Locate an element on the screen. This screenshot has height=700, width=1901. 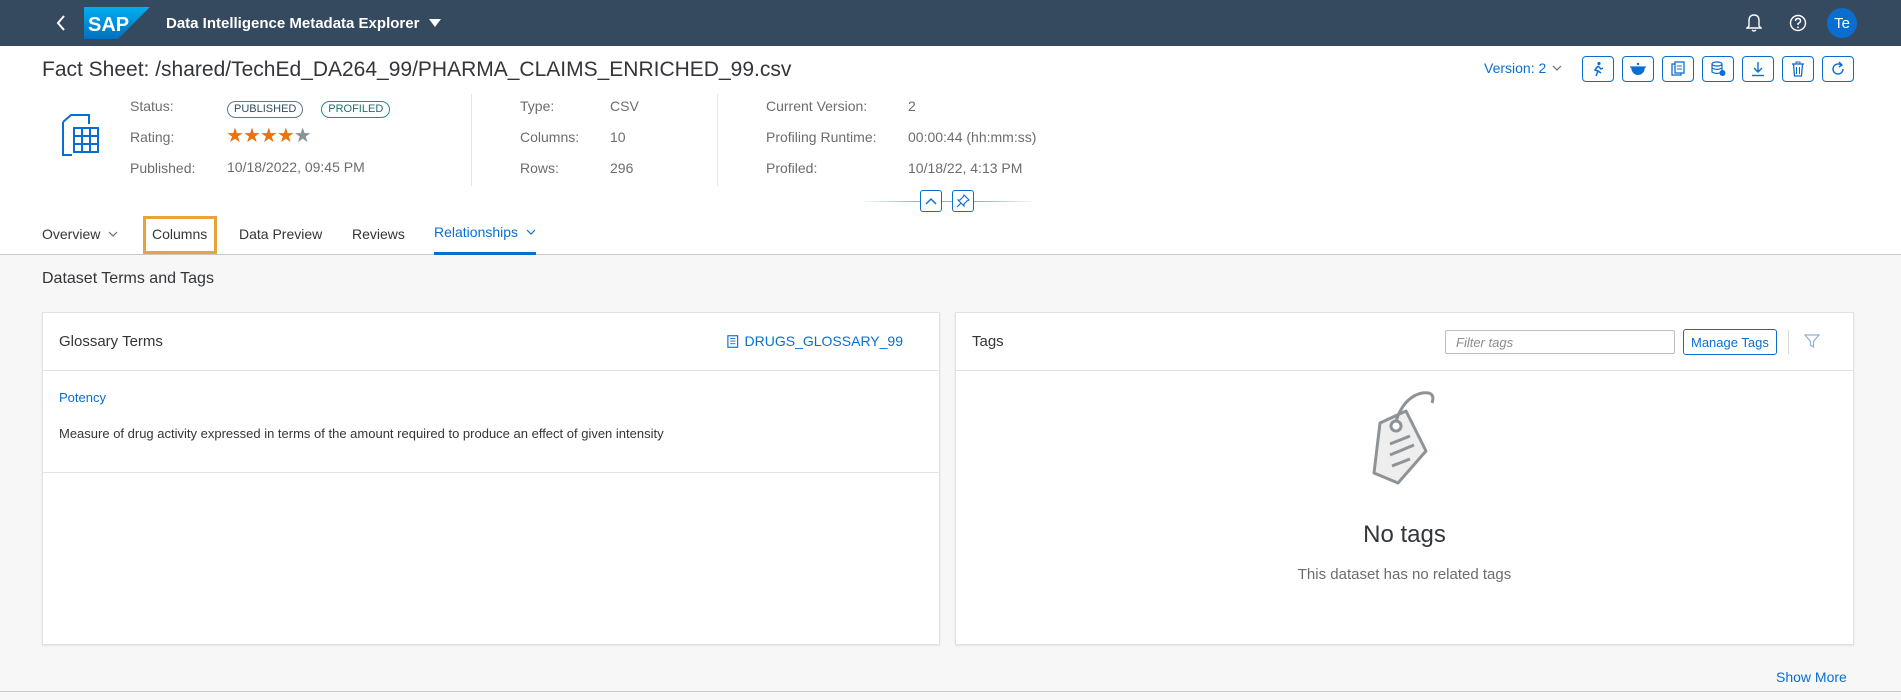
profiled-label: Profiled: is located at coordinates (792, 168).